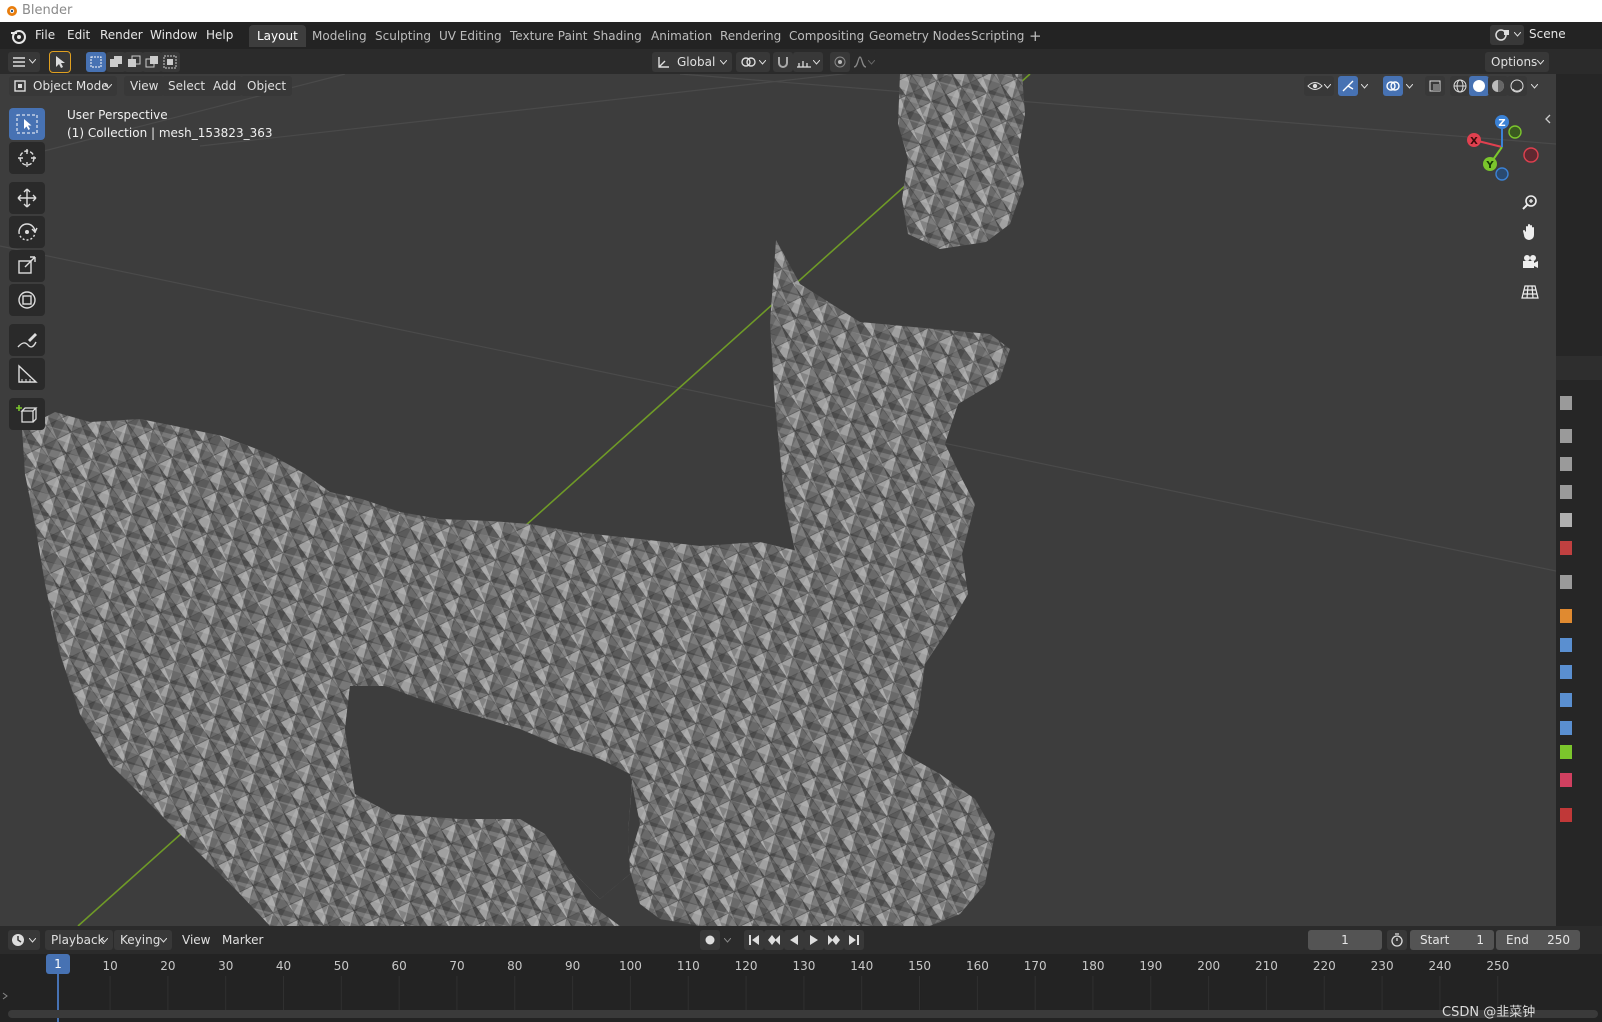  What do you see at coordinates (32, 61) in the screenshot?
I see `chevron-down-icon` at bounding box center [32, 61].